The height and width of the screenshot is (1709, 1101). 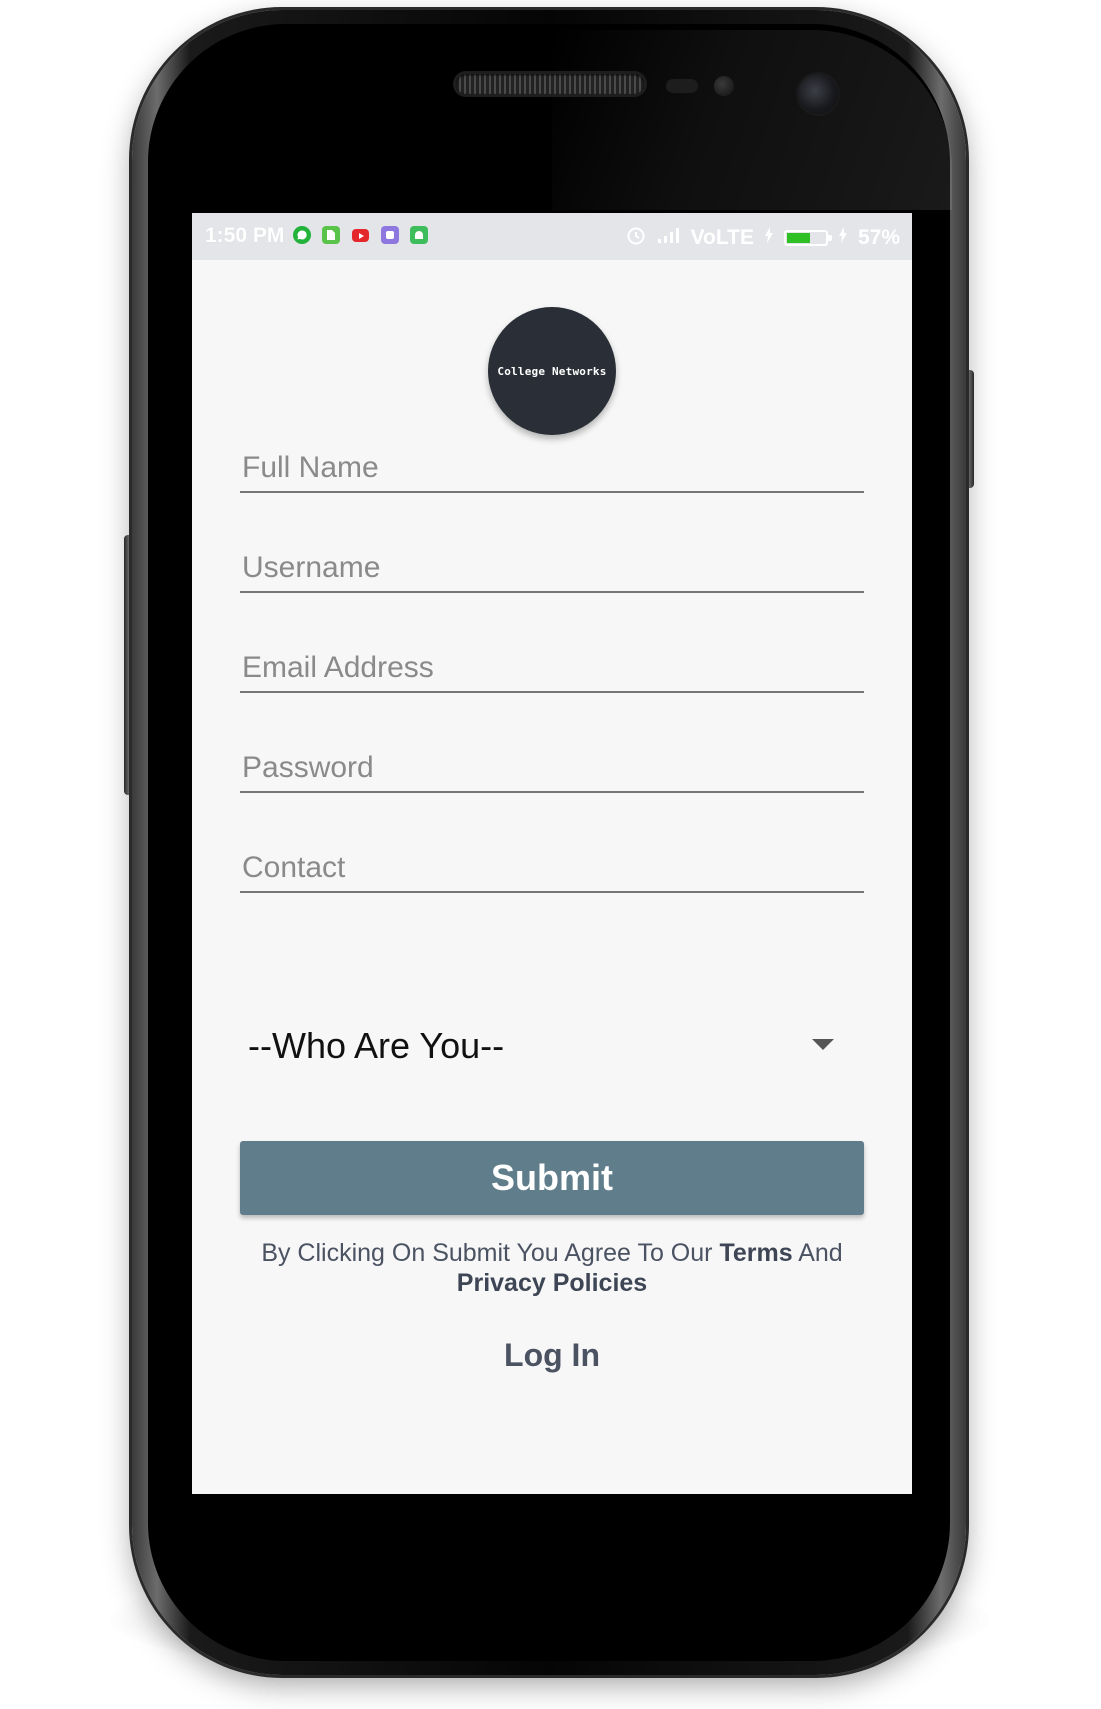 What do you see at coordinates (724, 86) in the screenshot?
I see `light-sensor` at bounding box center [724, 86].